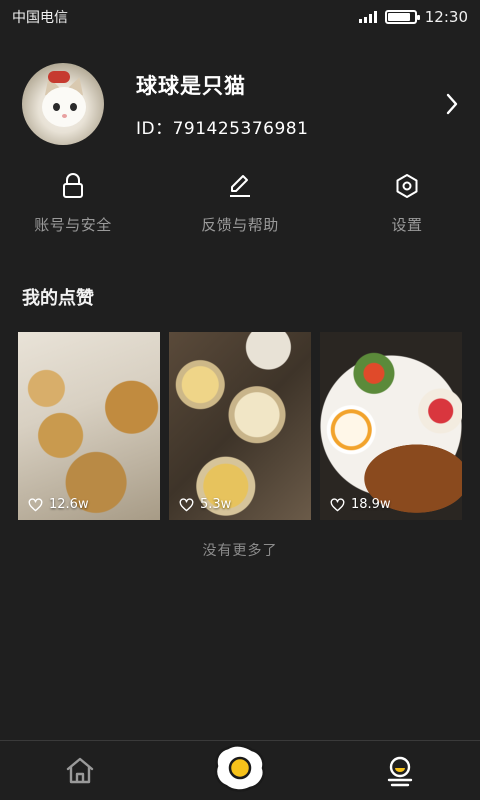 The image size is (480, 800). What do you see at coordinates (89, 426) in the screenshot?
I see `liked-item-card: 12.6w` at bounding box center [89, 426].